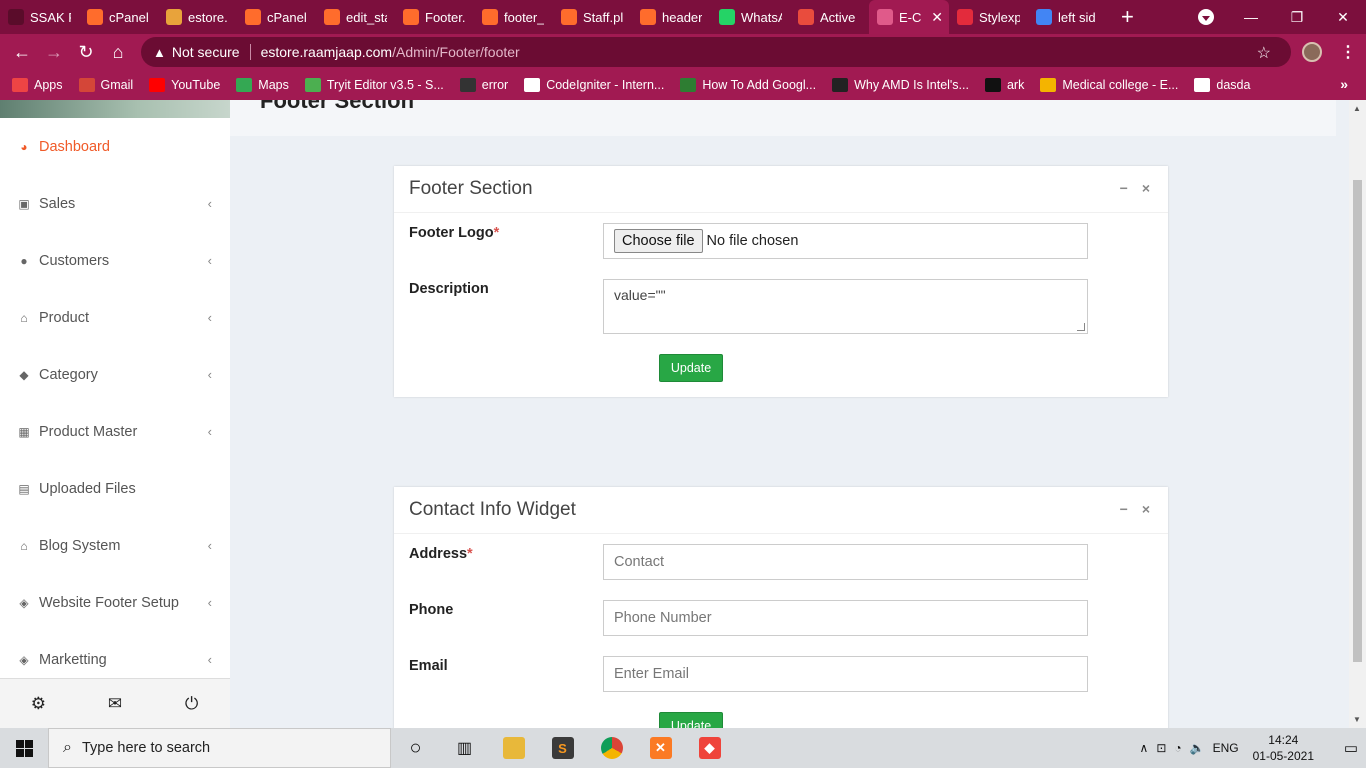 This screenshot has height=768, width=1366. What do you see at coordinates (1351, 748) in the screenshot?
I see `notification-icon: ▭` at bounding box center [1351, 748].